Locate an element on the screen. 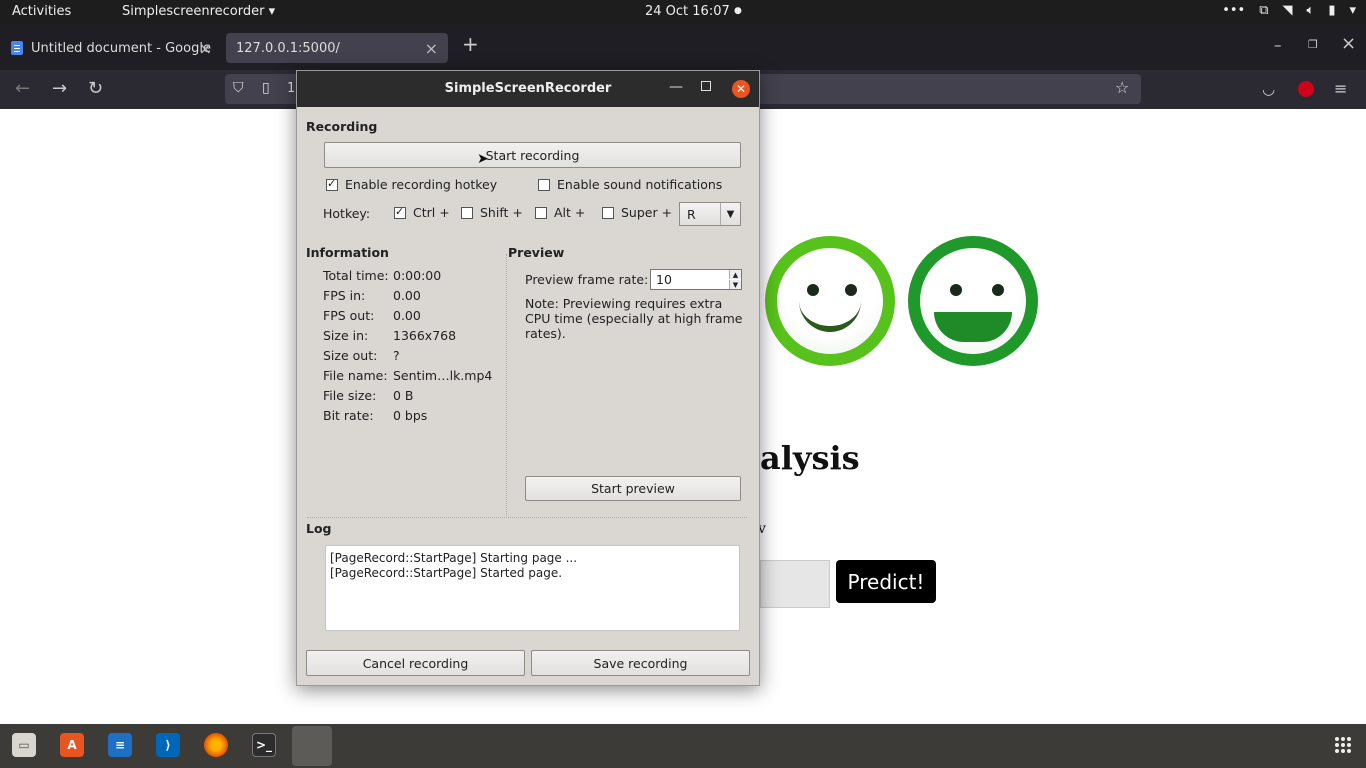 This screenshot has width=1366, height=768. hotkey-key-select: R ▼ is located at coordinates (710, 214).